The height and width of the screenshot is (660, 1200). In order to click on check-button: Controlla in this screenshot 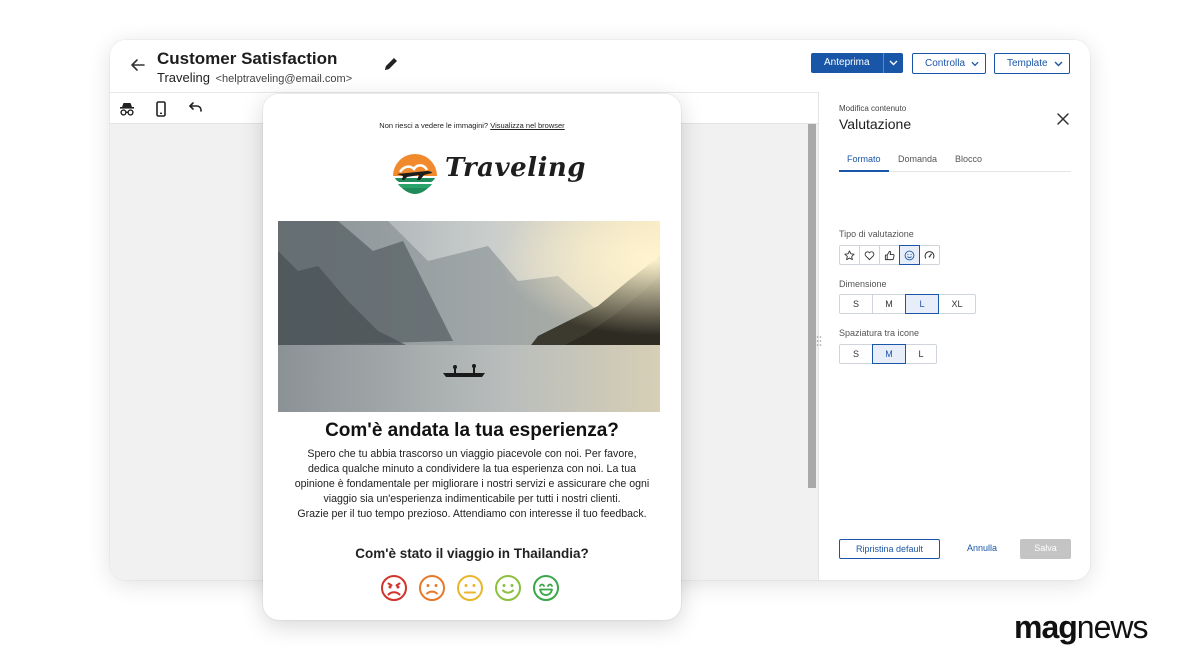, I will do `click(949, 63)`.